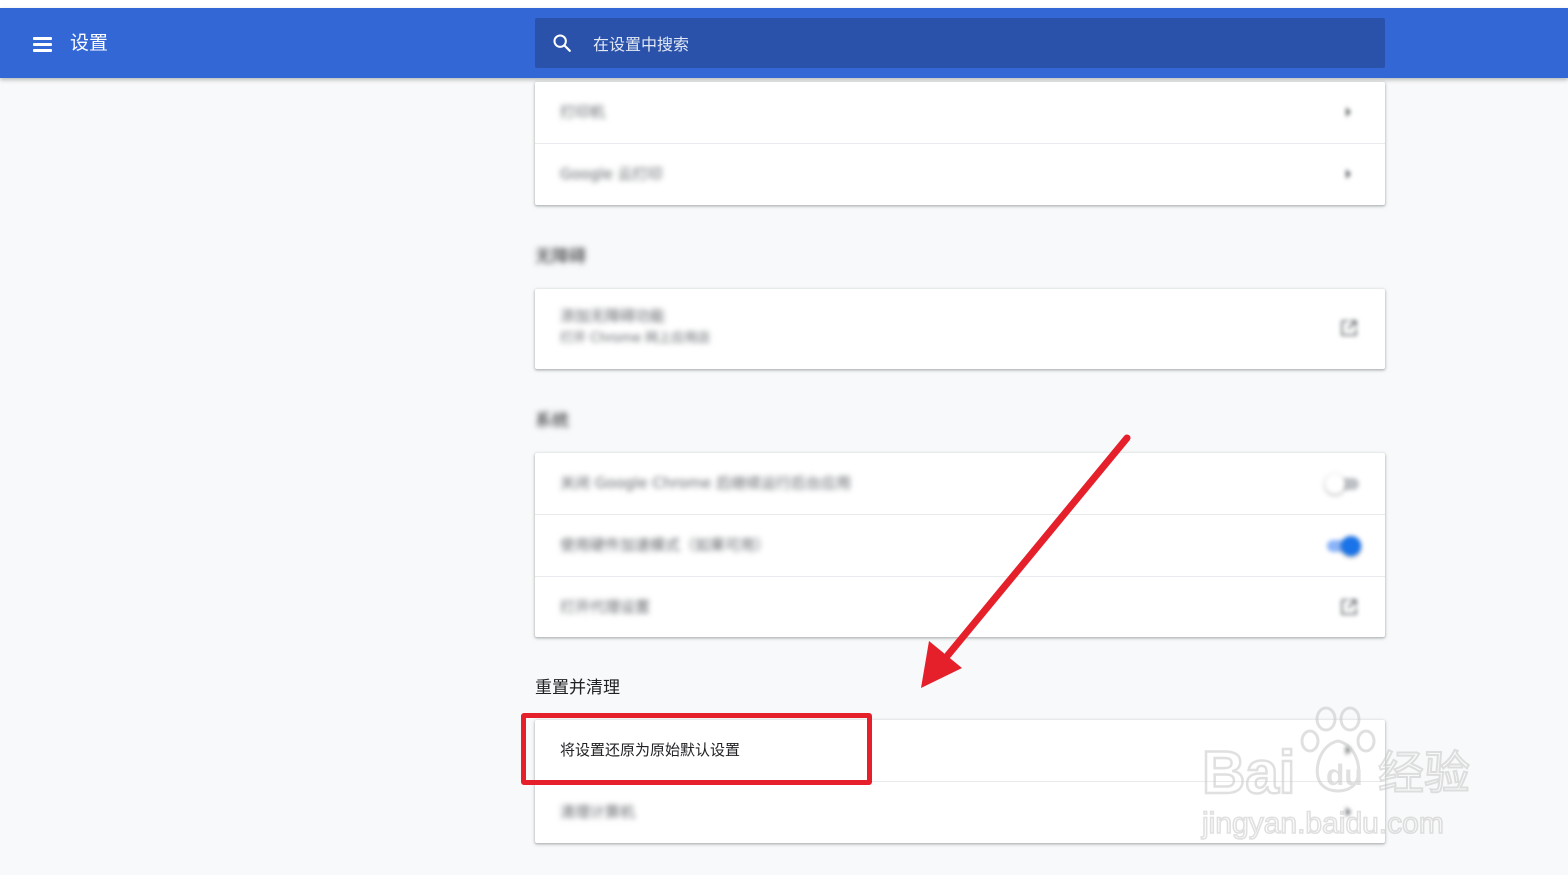  I want to click on svg-text: 经验, so click(1424, 773).